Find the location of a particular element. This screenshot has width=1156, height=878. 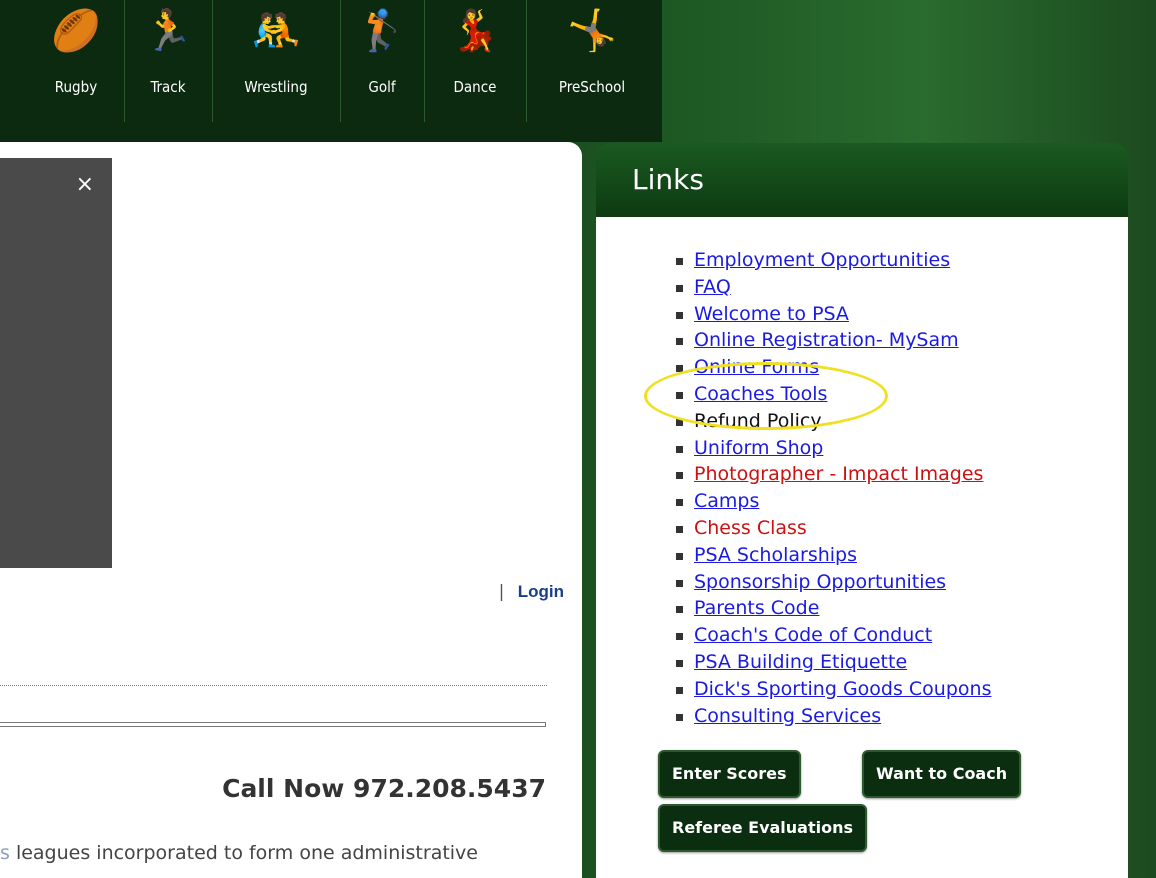

list-item: PSA Building Etiquette is located at coordinates (833, 662).